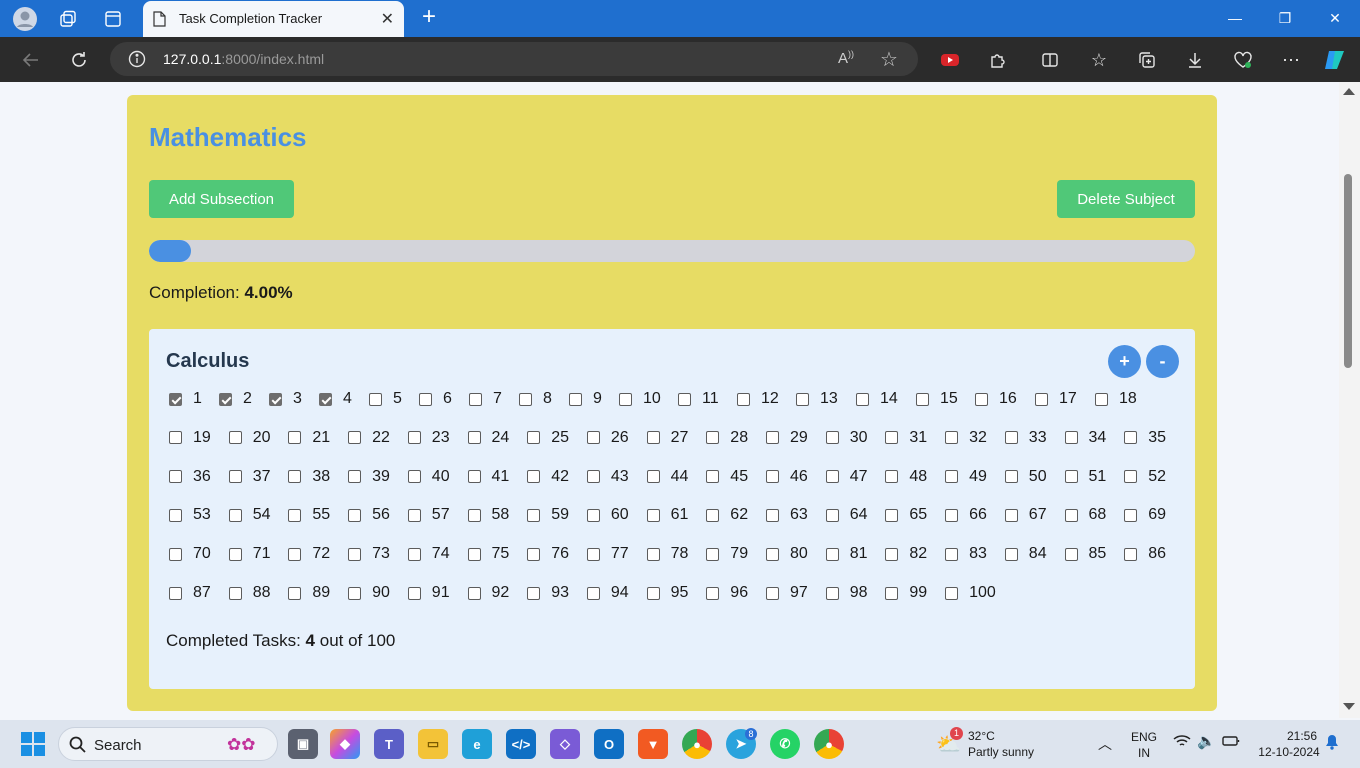 The image size is (1360, 768). Describe the element at coordinates (548, 593) in the screenshot. I see `task-item: 93` at that location.